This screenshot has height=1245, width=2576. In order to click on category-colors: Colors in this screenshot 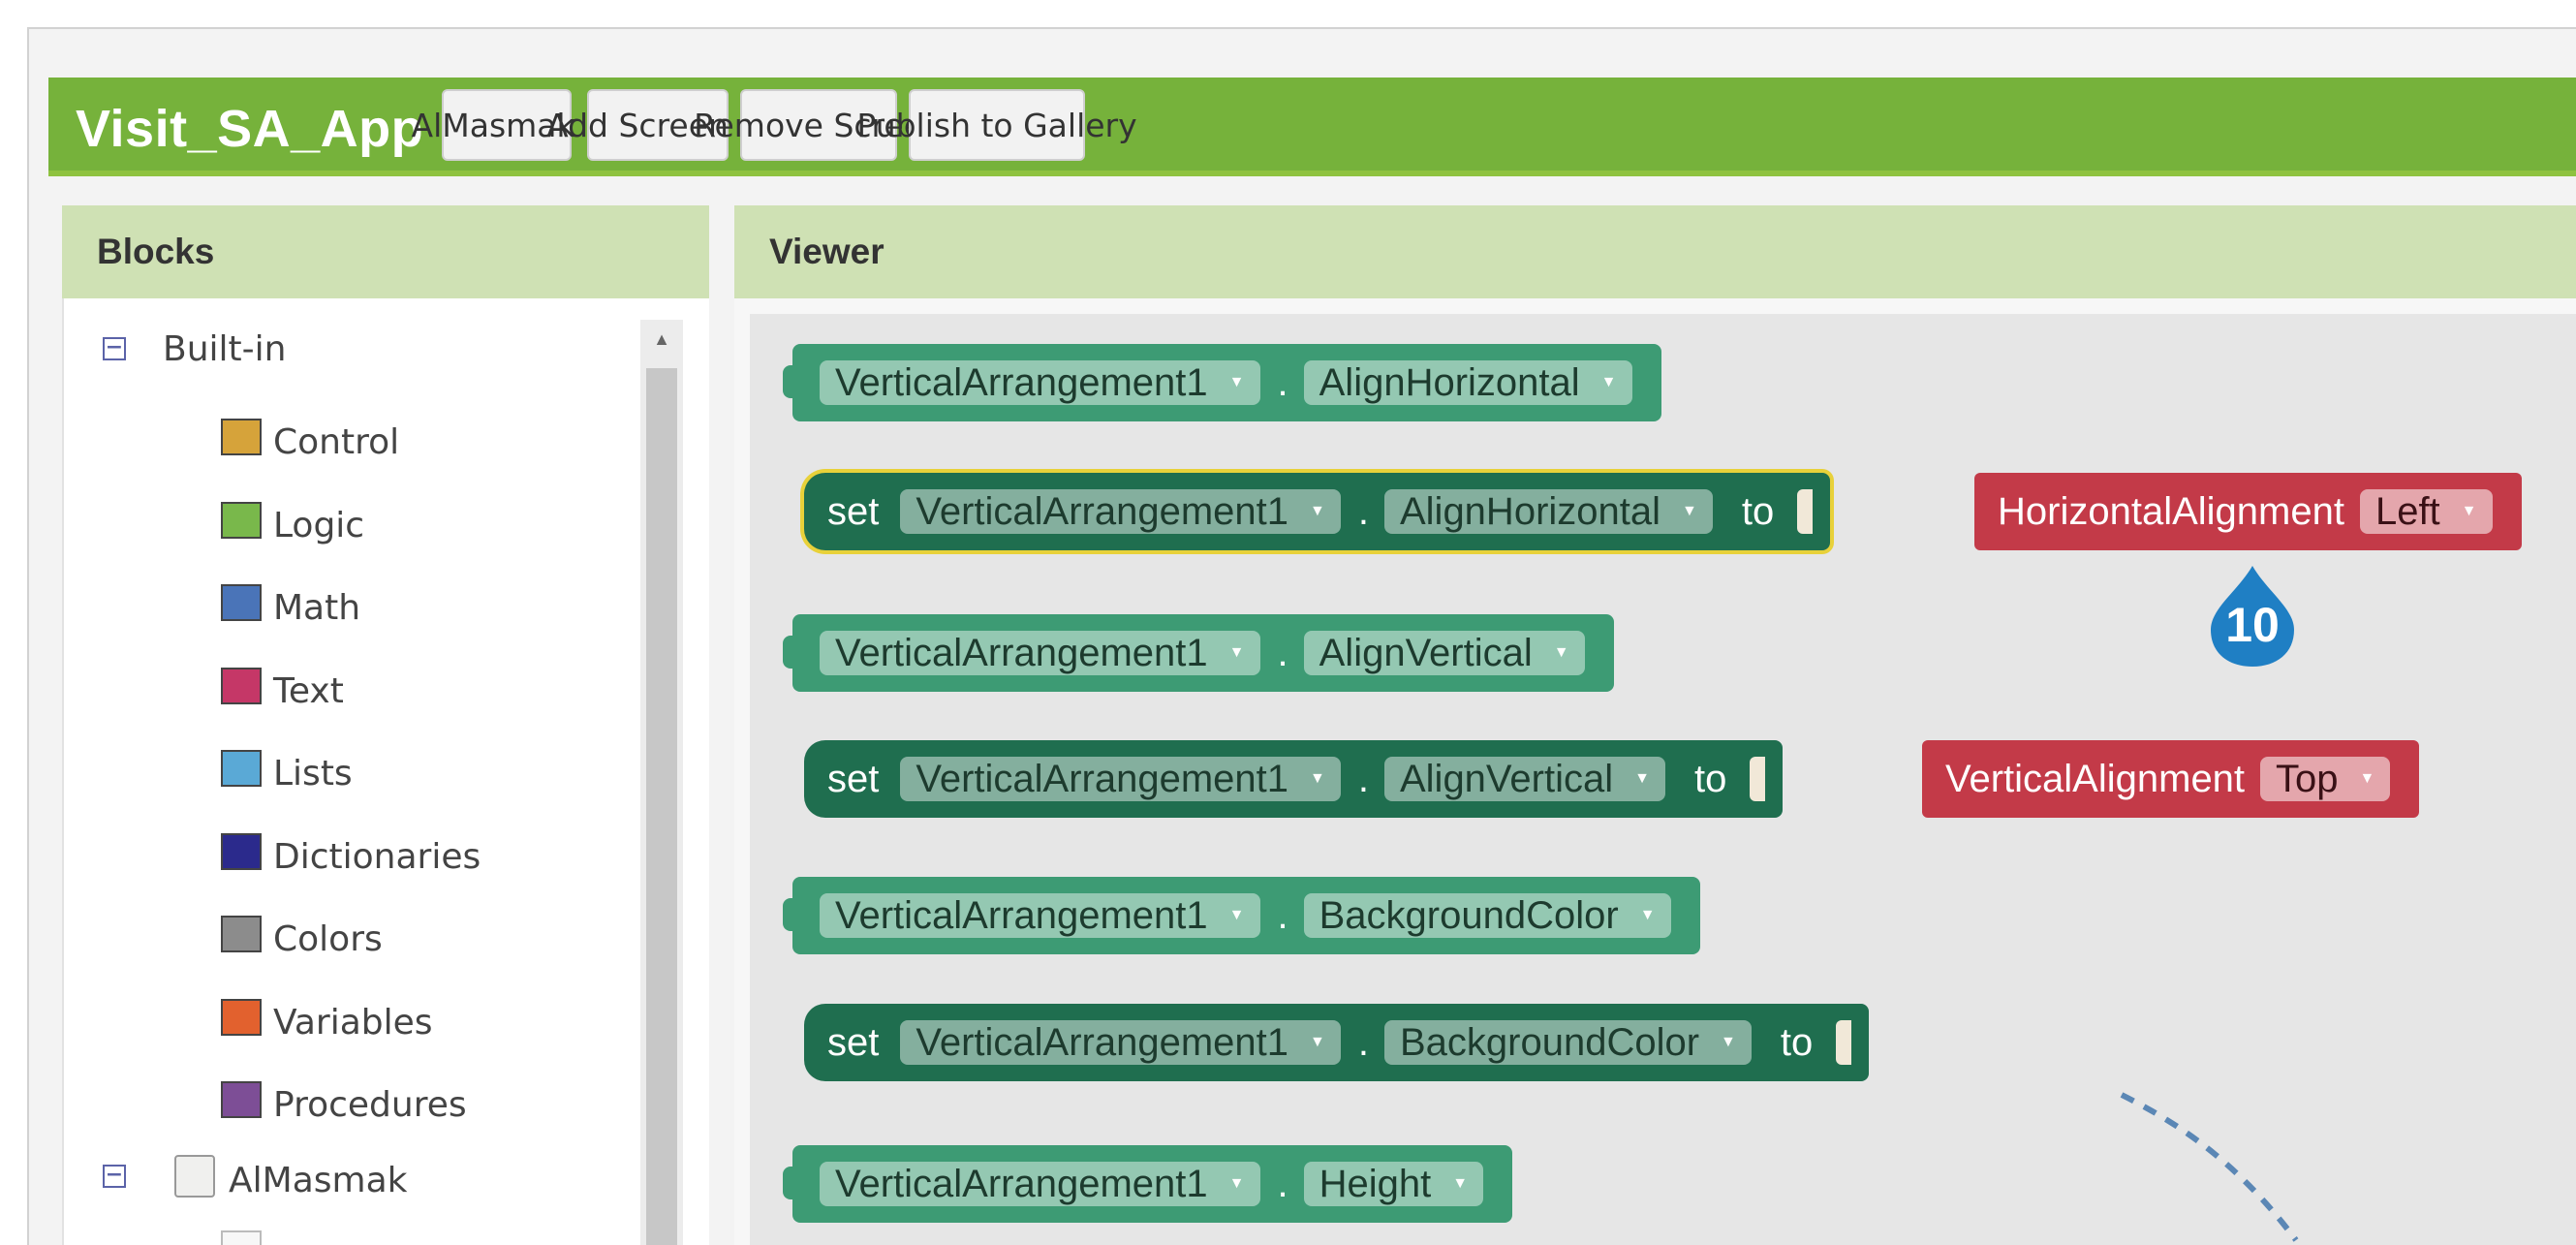, I will do `click(328, 939)`.